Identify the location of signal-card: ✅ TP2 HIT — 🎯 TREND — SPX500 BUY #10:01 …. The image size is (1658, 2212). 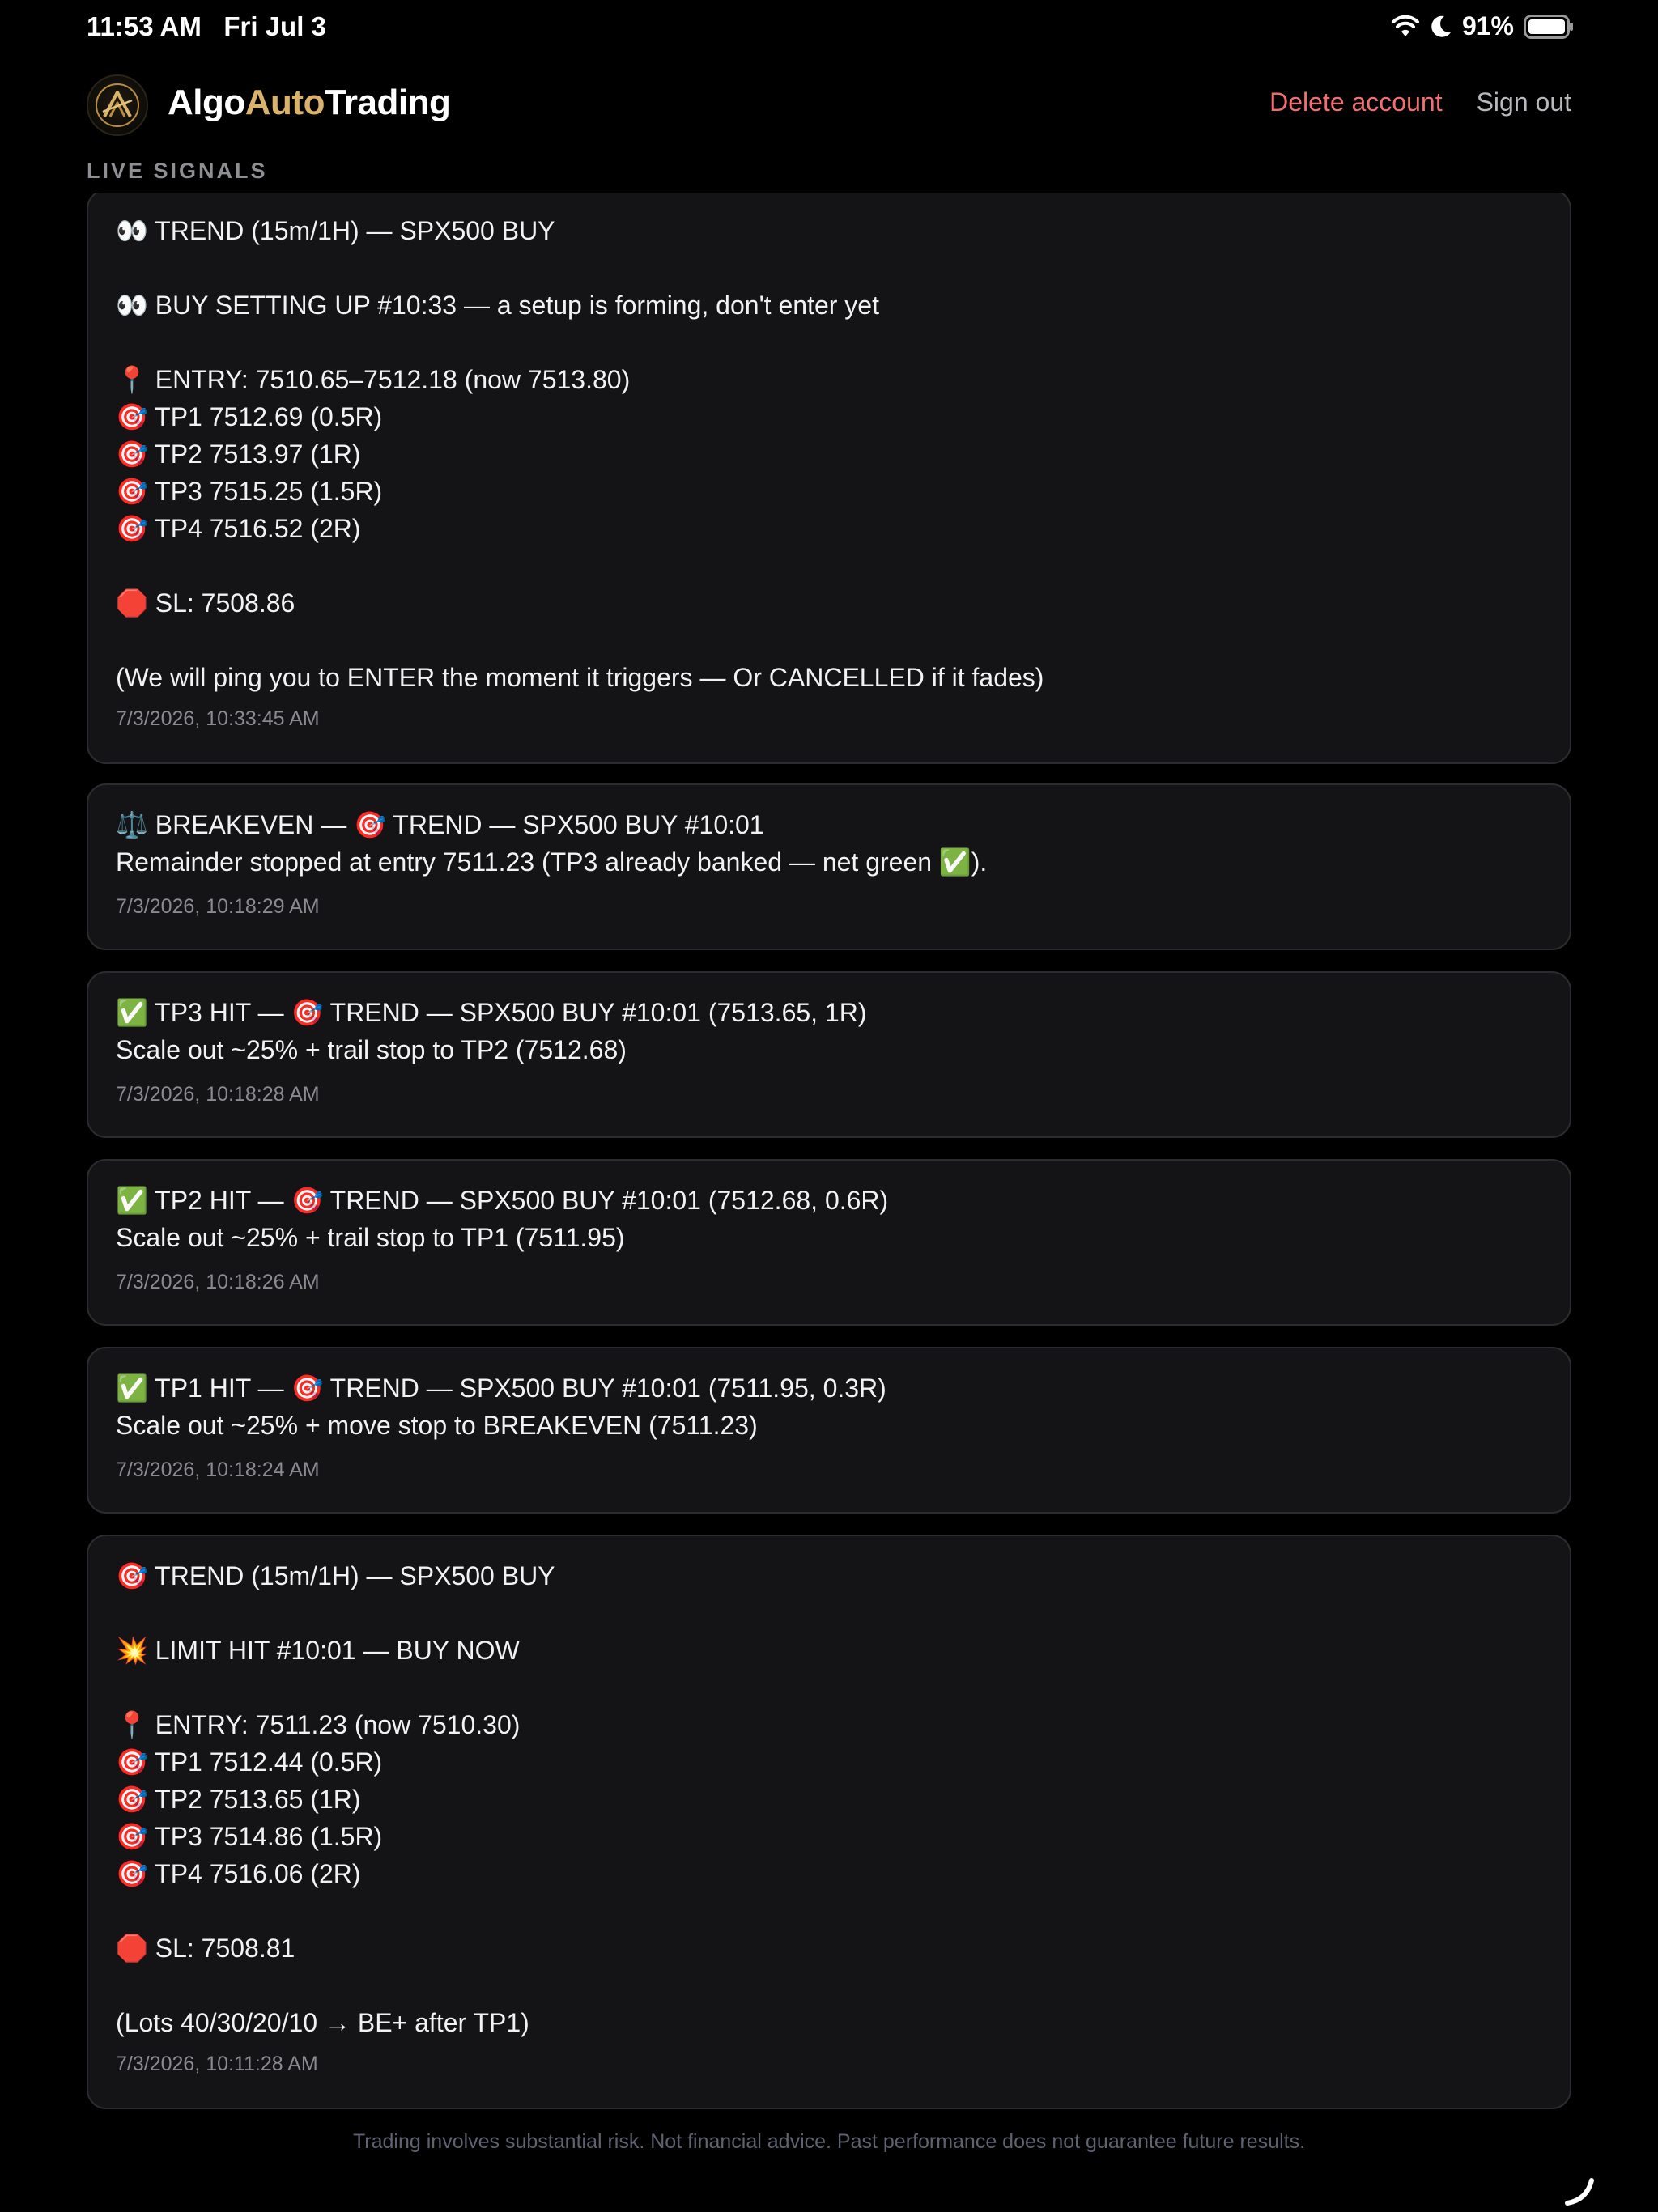
(829, 1242).